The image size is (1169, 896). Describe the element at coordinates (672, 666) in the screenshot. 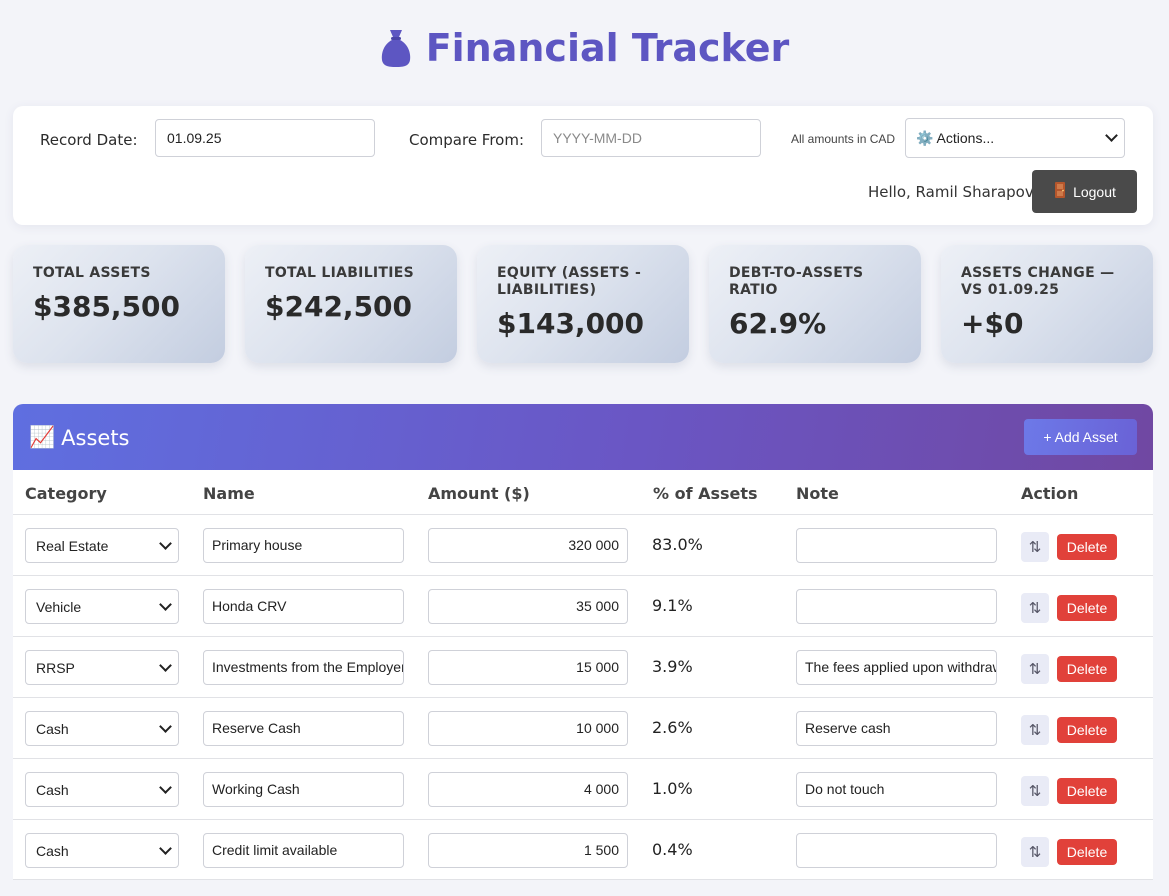

I see `percent-of-assets: 3.9%` at that location.